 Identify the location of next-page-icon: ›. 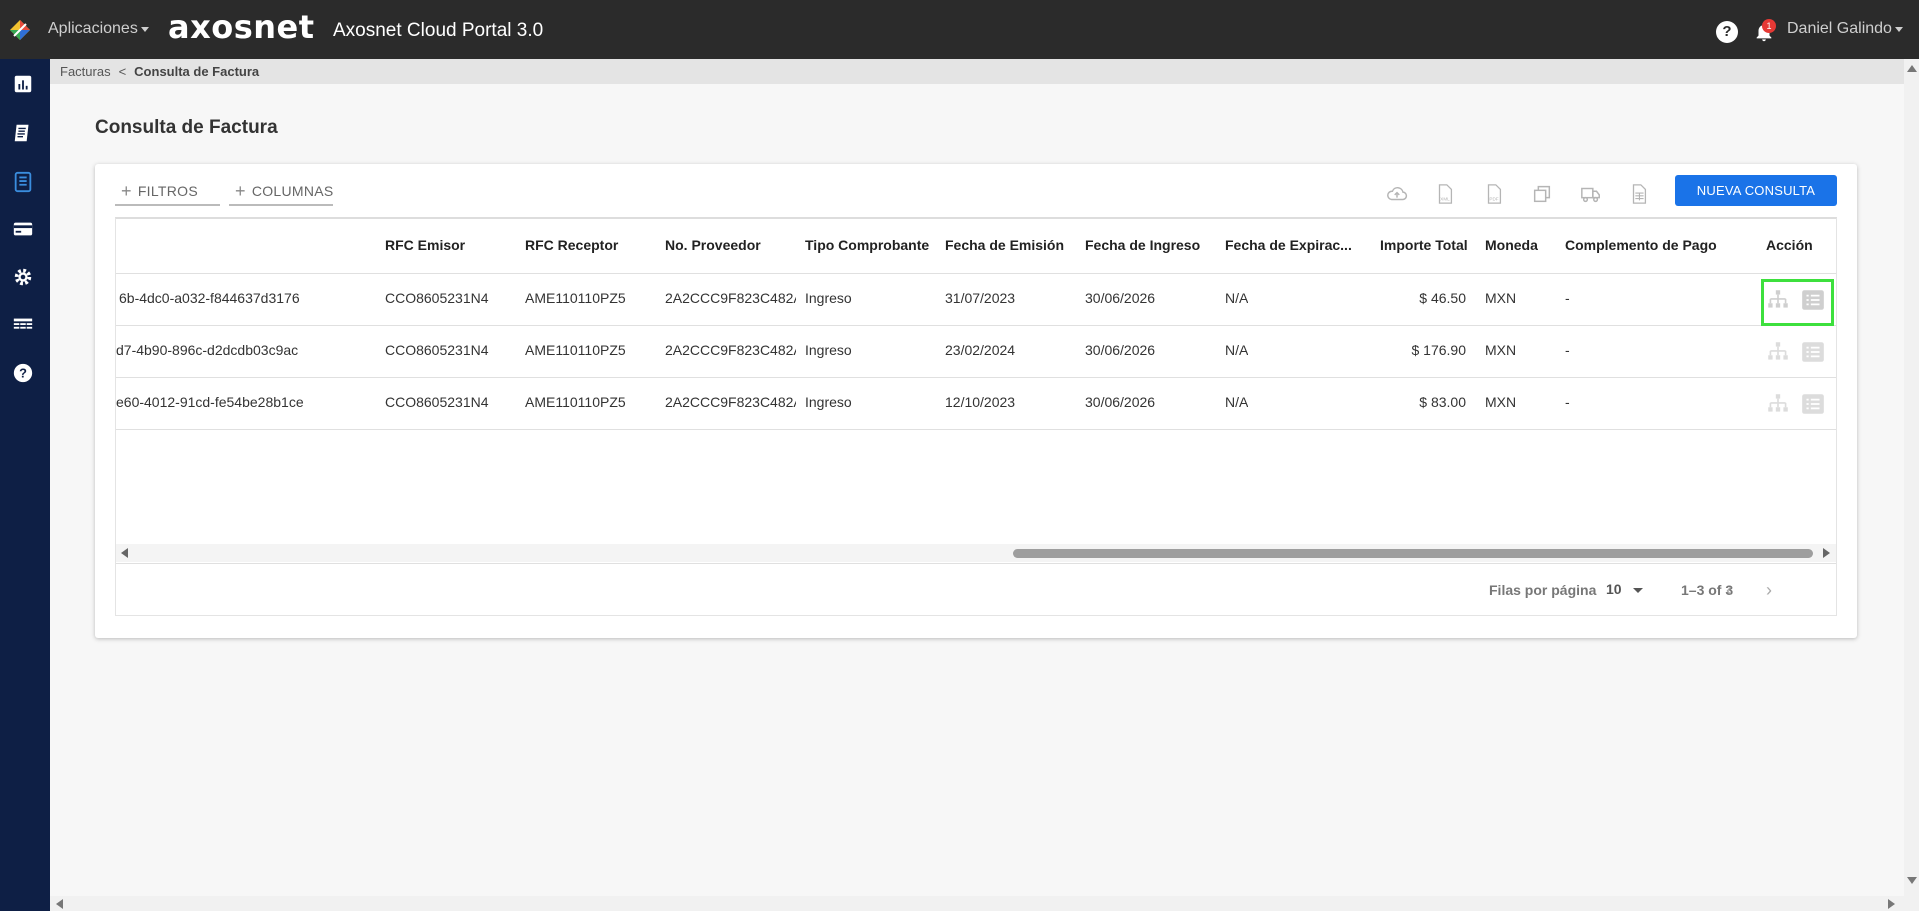
(1773, 590).